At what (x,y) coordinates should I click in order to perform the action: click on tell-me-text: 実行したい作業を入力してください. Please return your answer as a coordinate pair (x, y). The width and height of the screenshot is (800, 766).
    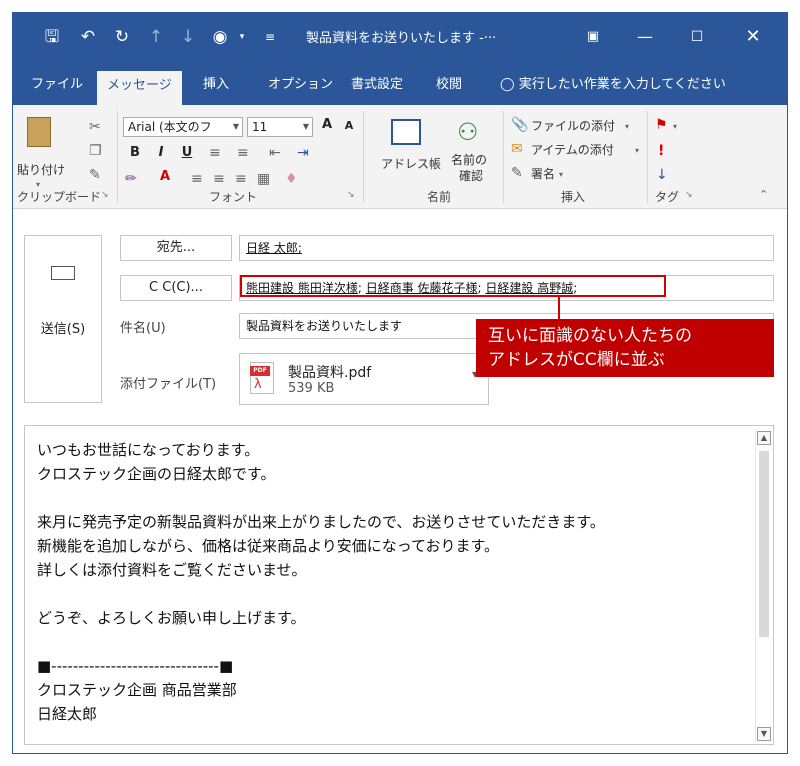
    Looking at the image, I should click on (622, 84).